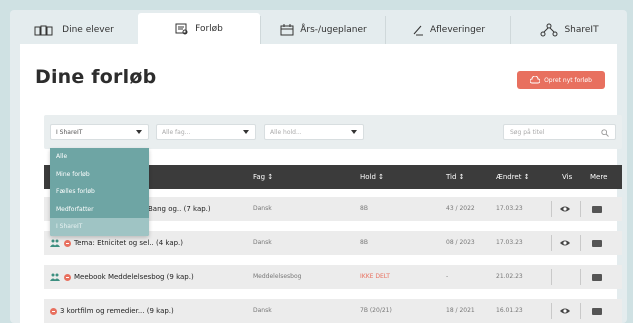 Image resolution: width=633 pixels, height=323 pixels. I want to click on row-subject: Meddelelsesbog, so click(277, 276).